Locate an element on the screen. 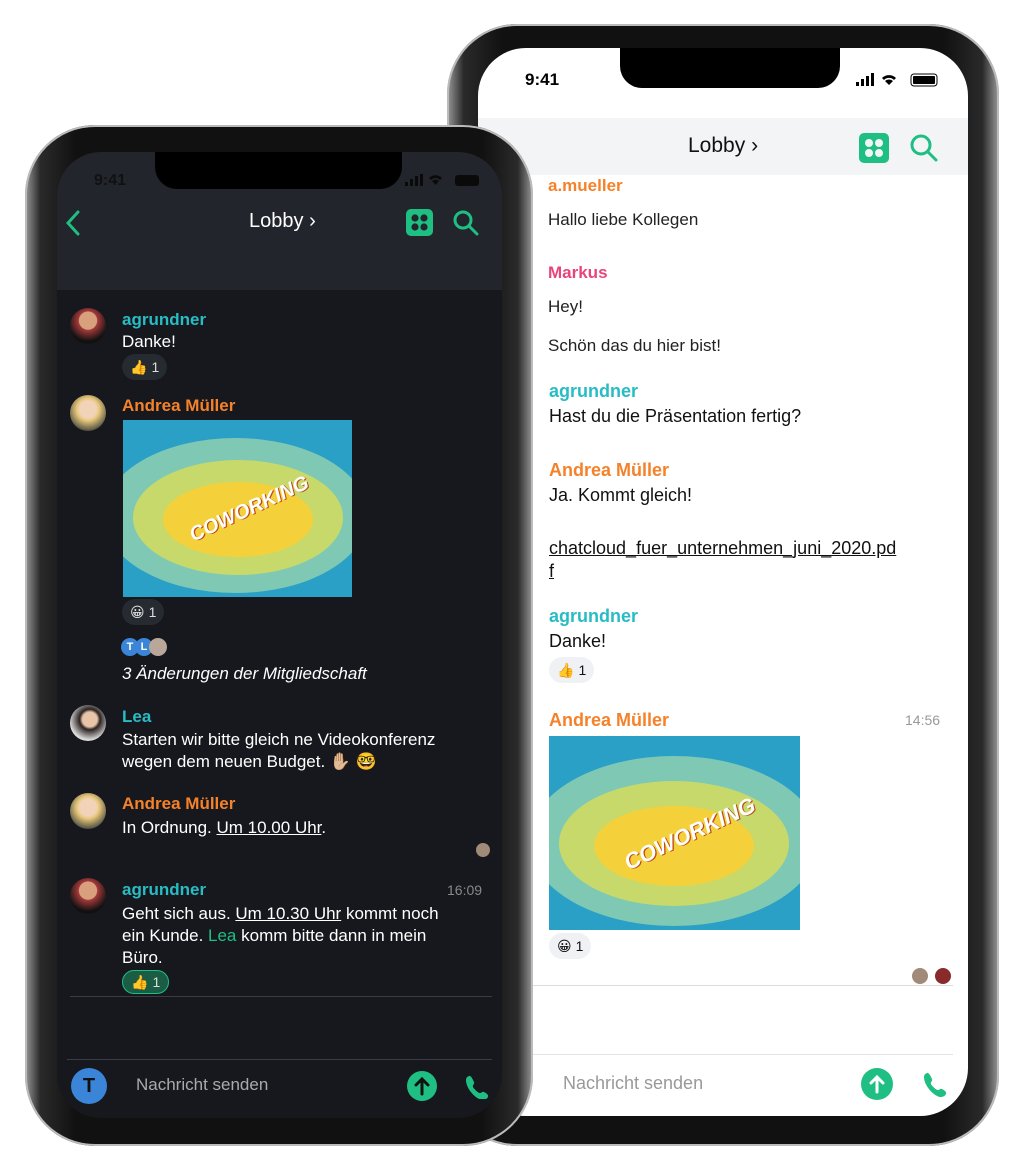  author-name: a.mueller is located at coordinates (585, 185).